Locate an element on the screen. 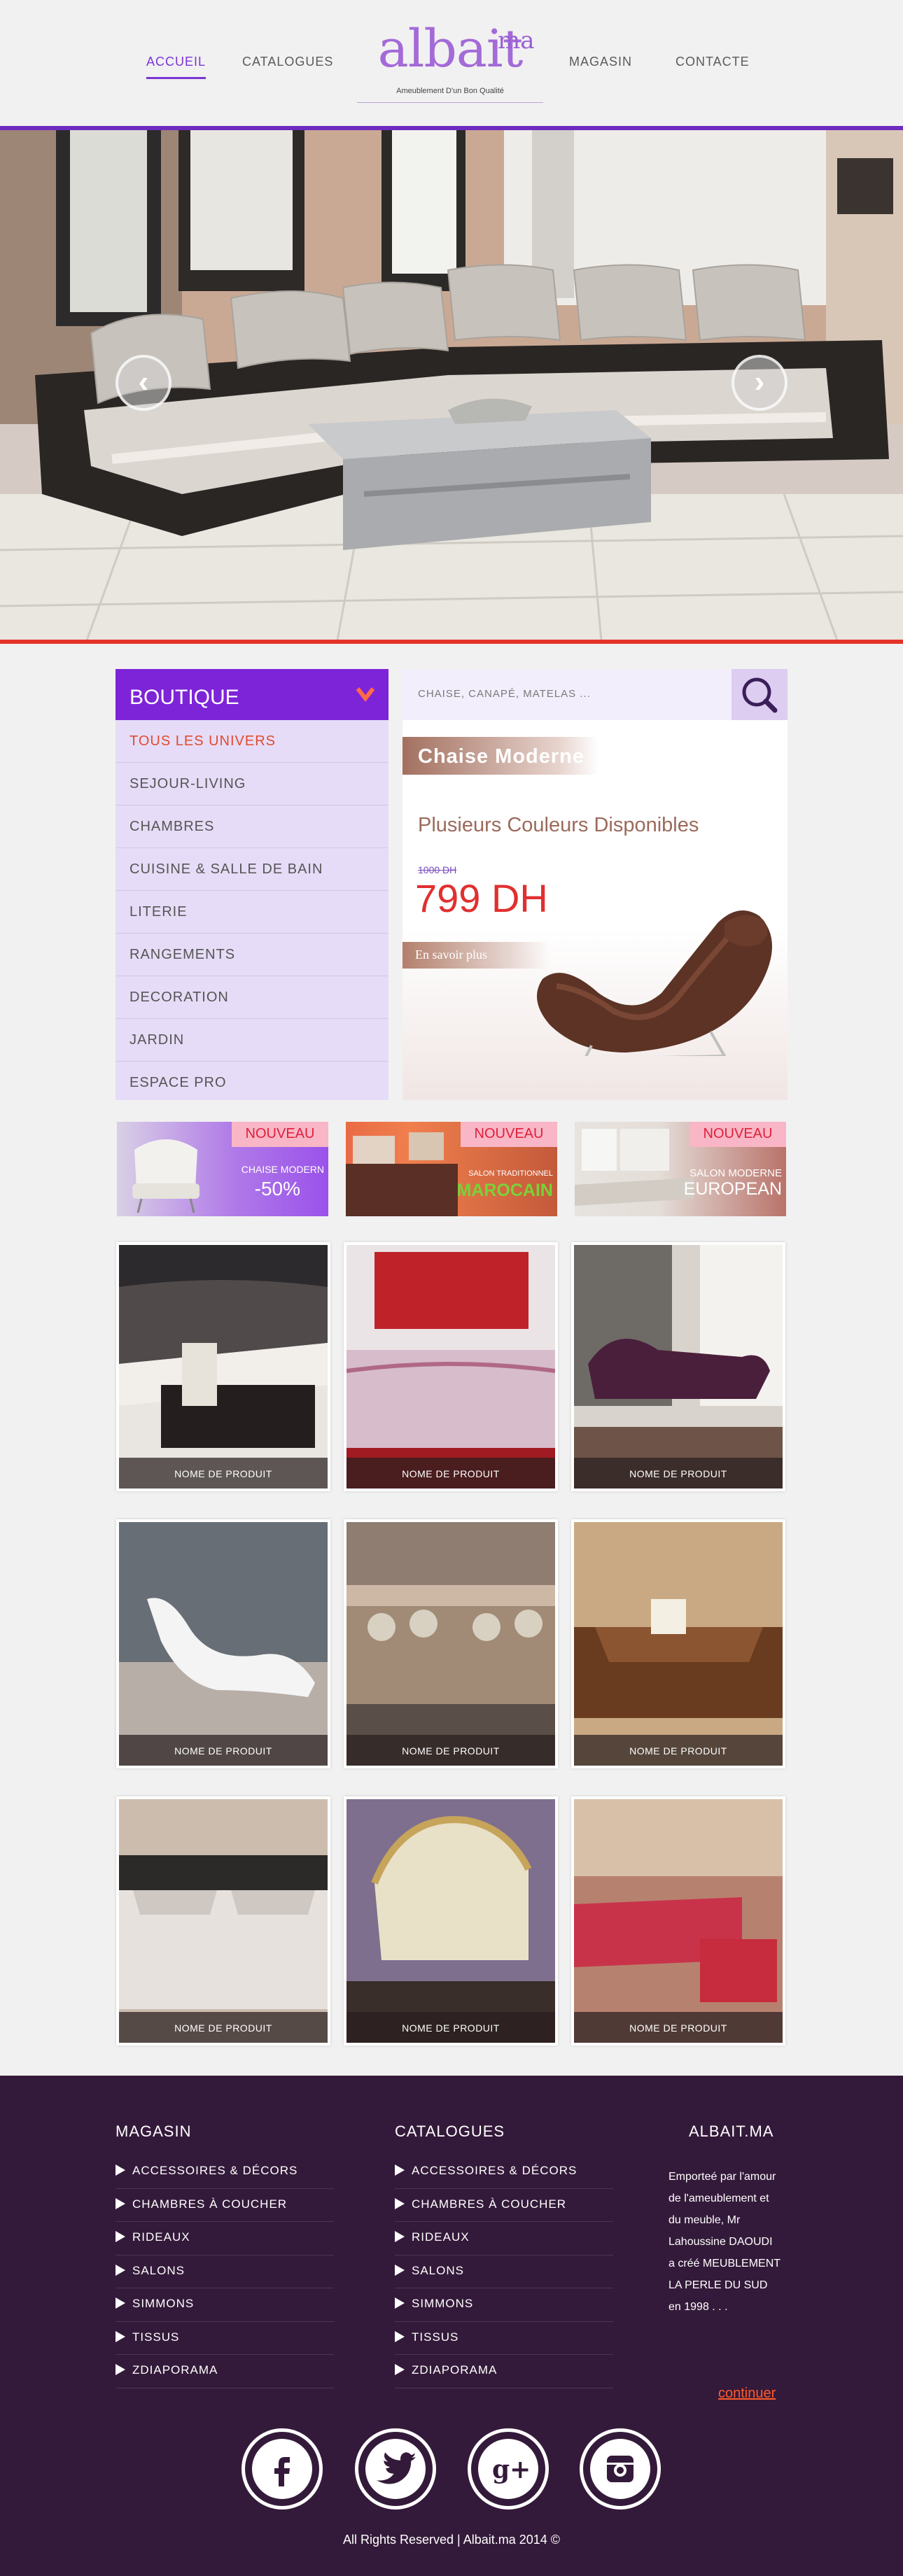 Image resolution: width=903 pixels, height=2576 pixels. boutique-title: BOUTIQUE is located at coordinates (184, 697).